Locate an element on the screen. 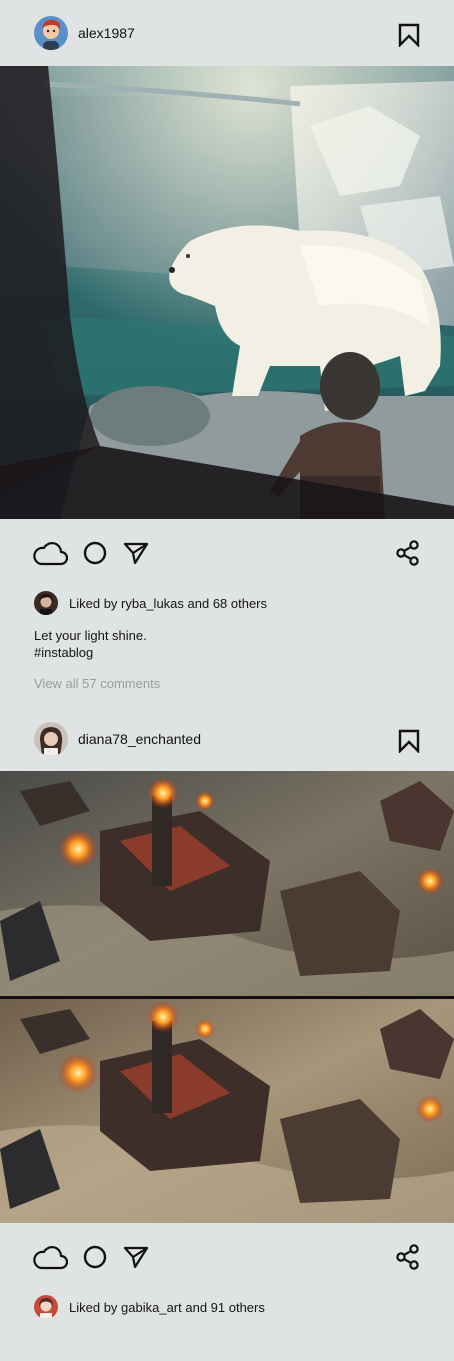 The image size is (454, 1361). post-caption: Let your light shine. #instablog is located at coordinates (227, 644).